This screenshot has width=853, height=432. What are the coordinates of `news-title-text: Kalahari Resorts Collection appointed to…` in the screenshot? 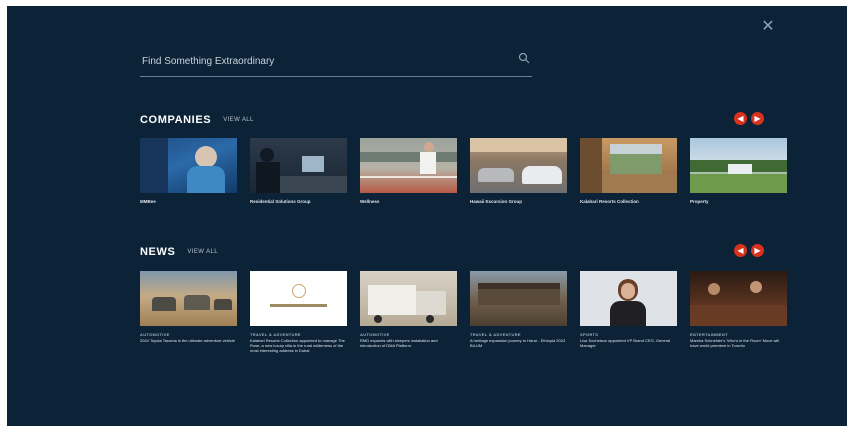 It's located at (297, 346).